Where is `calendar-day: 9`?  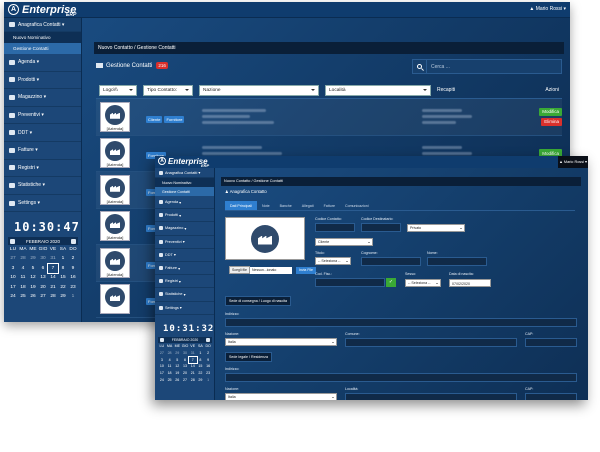
calendar-day: 9 is located at coordinates (73, 268).